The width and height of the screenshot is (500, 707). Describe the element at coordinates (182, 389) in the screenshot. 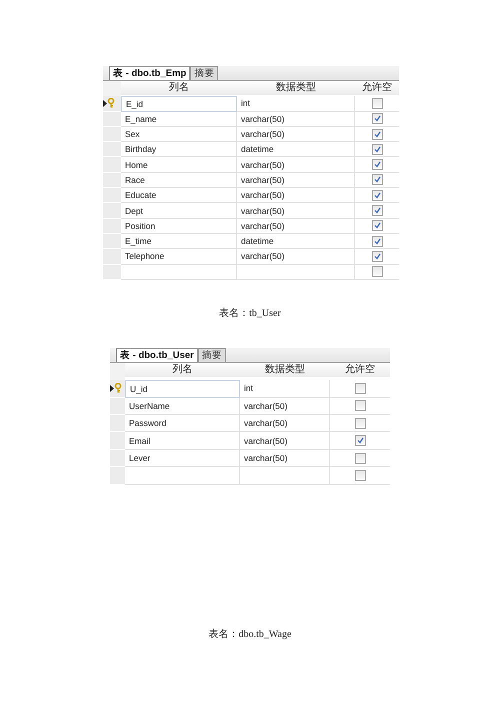

I see `column-name-cell: U_id` at that location.